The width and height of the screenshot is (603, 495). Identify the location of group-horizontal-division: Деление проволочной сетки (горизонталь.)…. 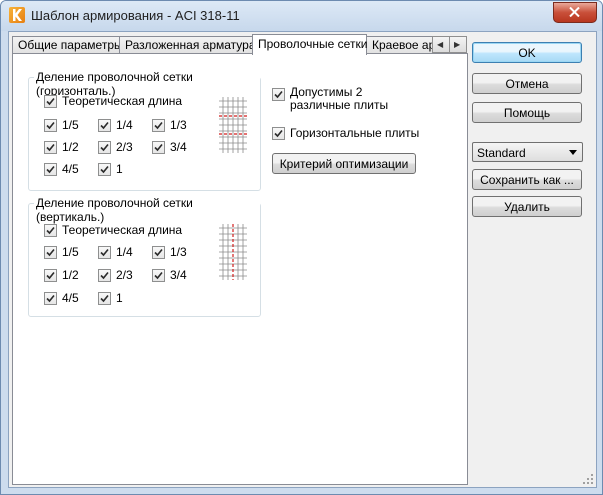
(144, 130).